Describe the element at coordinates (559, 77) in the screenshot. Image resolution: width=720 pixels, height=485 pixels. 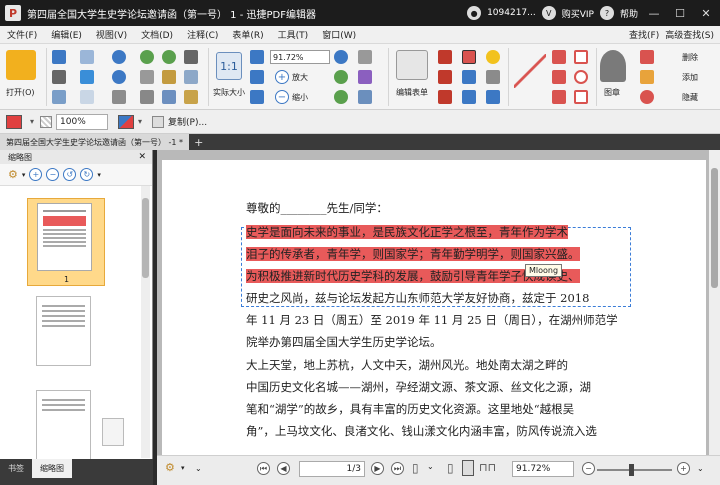
I see `polyline-tool-icon` at that location.